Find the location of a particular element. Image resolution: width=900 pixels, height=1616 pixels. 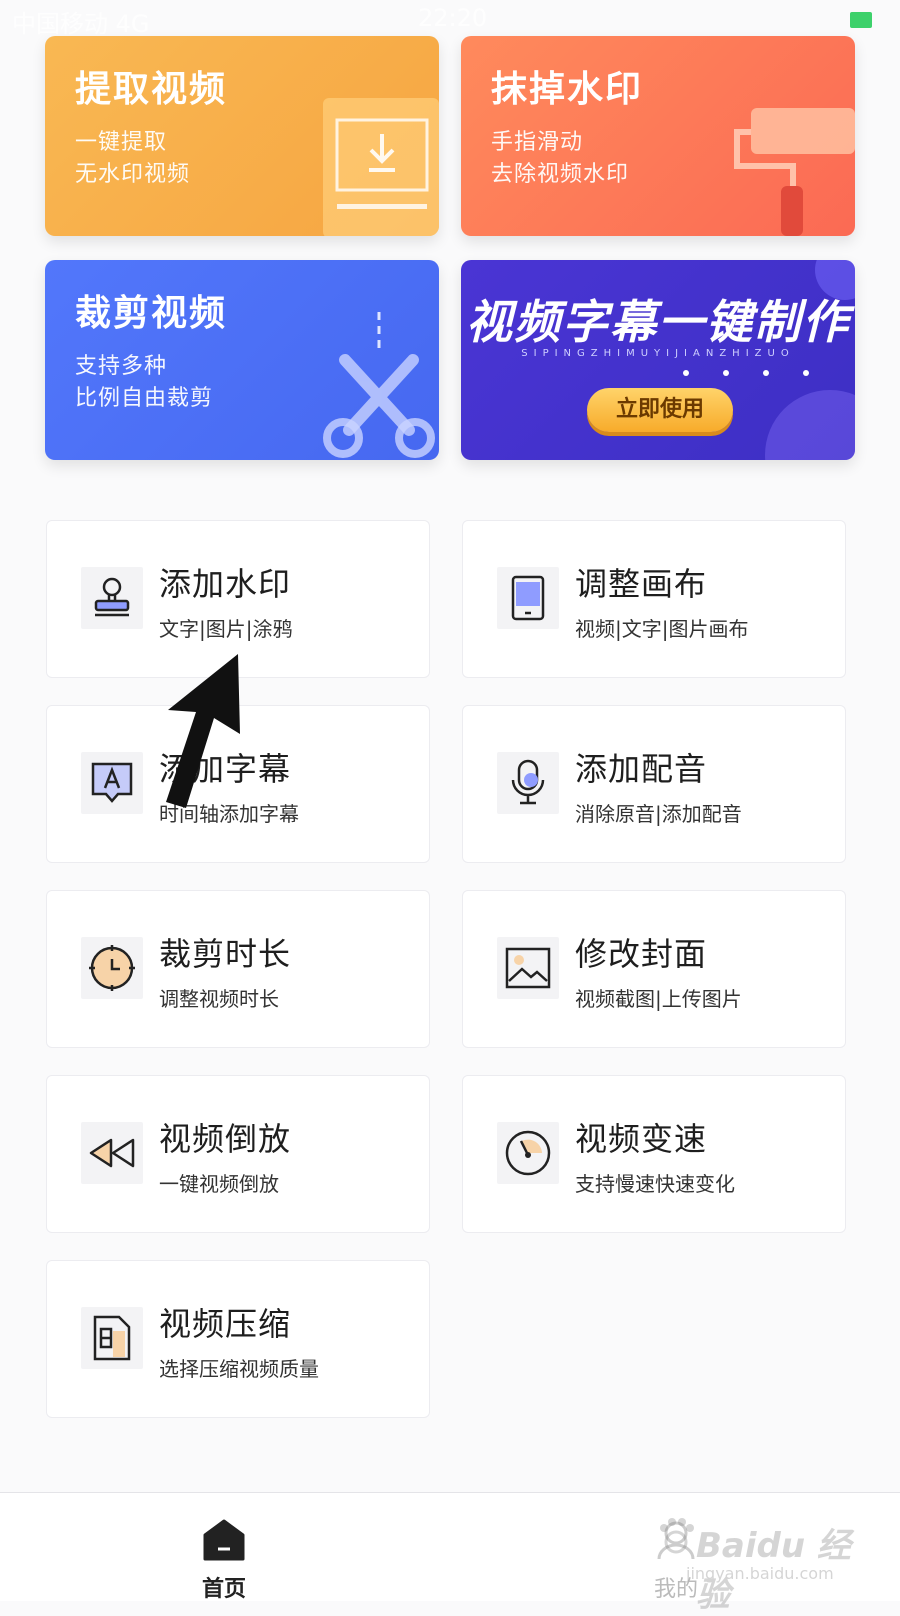

image-icon is located at coordinates (528, 968).